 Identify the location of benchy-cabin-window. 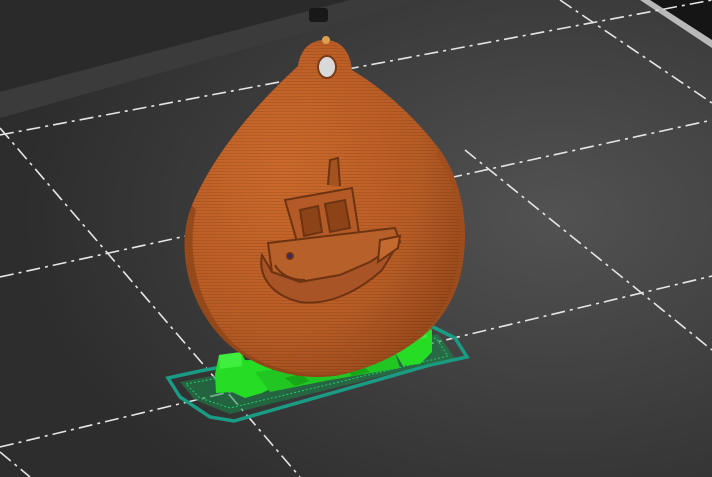
(311, 221).